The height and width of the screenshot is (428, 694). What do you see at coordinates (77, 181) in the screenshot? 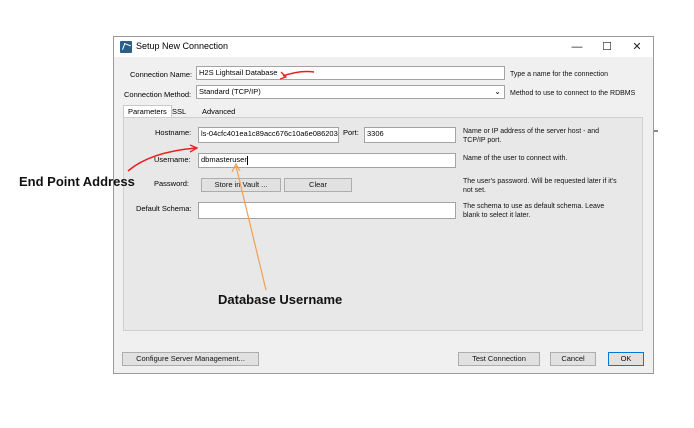
I see `endpoint-annotation: End Point Address` at bounding box center [77, 181].